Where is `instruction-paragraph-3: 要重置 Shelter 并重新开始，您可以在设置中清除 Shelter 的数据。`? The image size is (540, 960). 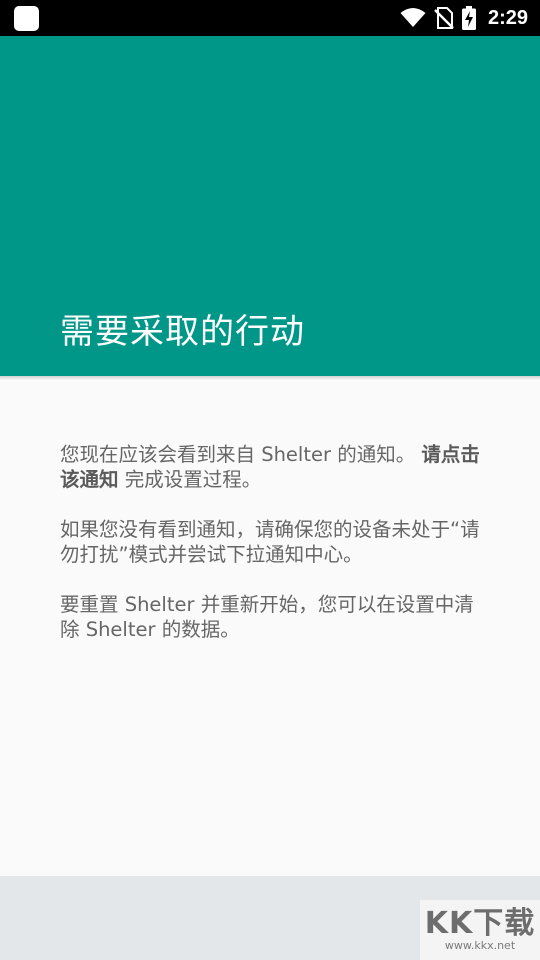
instruction-paragraph-3: 要重置 Shelter 并重新开始，您可以在设置中清除 Shelter 的数据。 is located at coordinates (267, 617).